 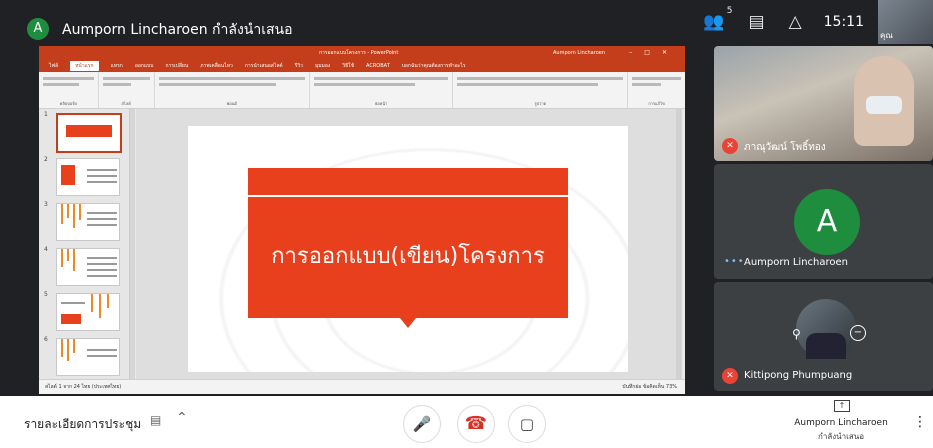 What do you see at coordinates (232, 90) in the screenshot?
I see `ribbon-group: ฟอนต์` at bounding box center [232, 90].